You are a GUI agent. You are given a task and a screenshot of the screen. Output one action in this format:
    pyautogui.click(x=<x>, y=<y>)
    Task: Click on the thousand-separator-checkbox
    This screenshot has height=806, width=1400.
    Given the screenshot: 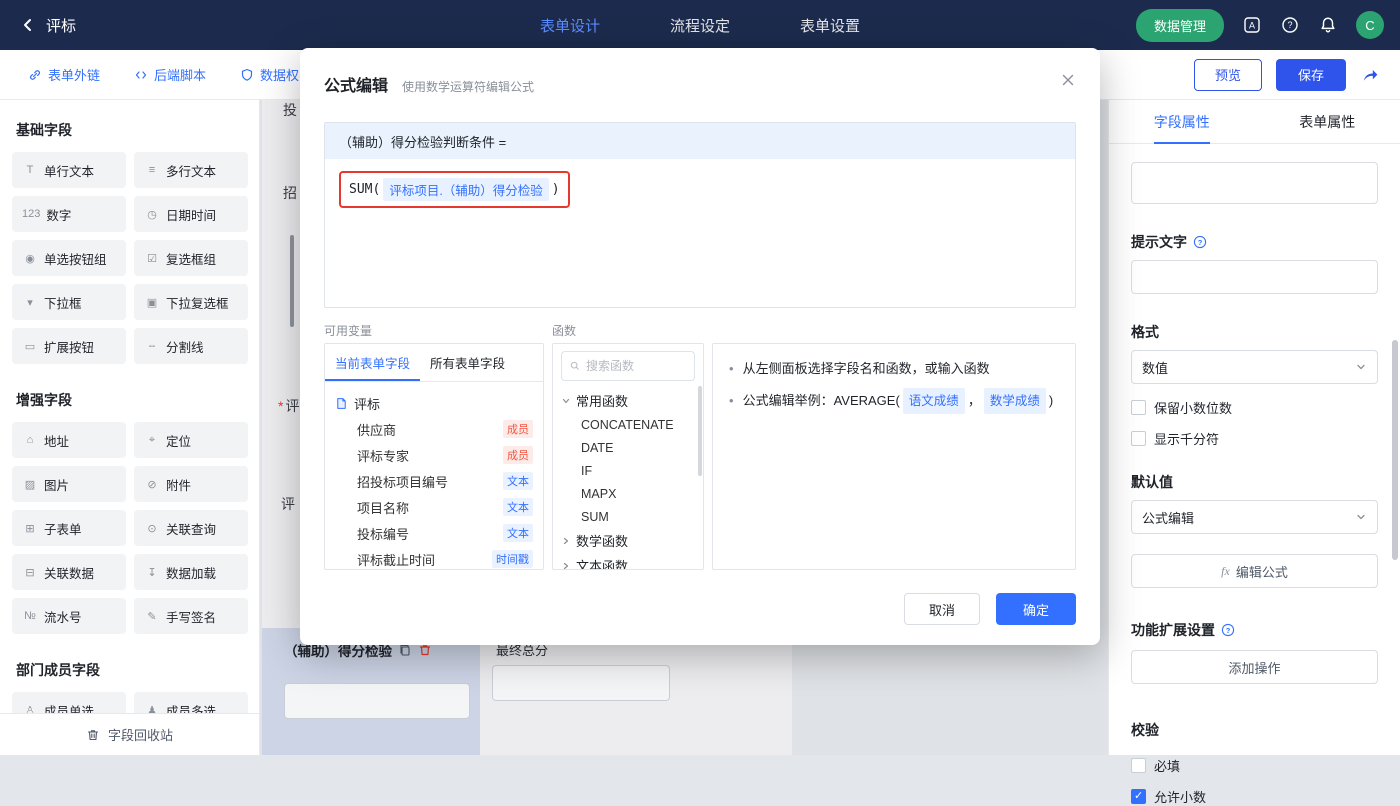 What is the action you would take?
    pyautogui.click(x=1138, y=438)
    